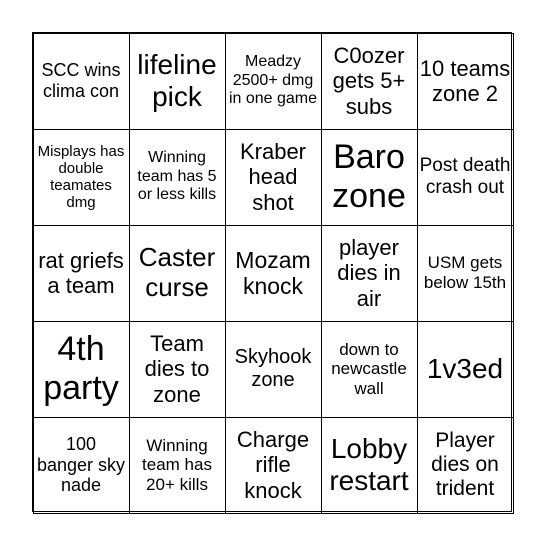 The image size is (544, 544). I want to click on bingo-cell: 10 teams zone 2, so click(465, 81).